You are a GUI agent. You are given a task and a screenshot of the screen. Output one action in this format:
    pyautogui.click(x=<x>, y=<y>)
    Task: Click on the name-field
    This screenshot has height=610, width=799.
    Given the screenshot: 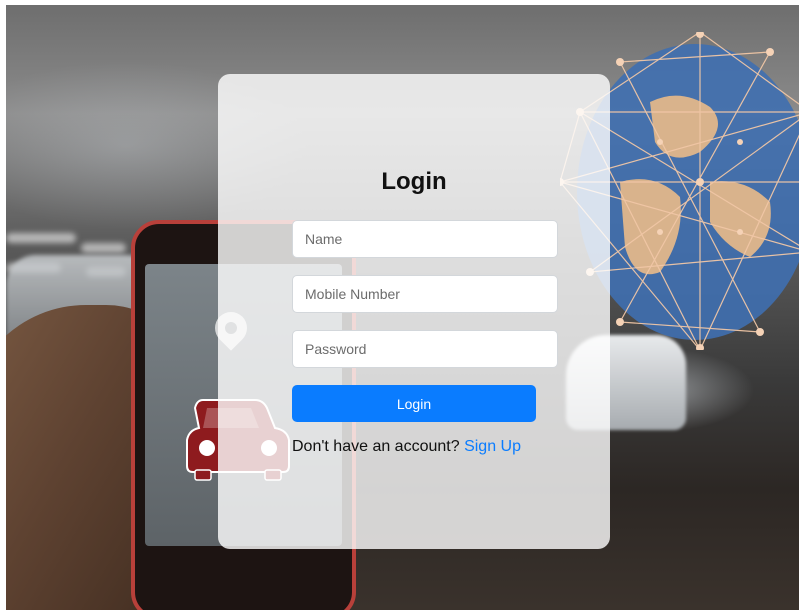 What is the action you would take?
    pyautogui.click(x=425, y=239)
    